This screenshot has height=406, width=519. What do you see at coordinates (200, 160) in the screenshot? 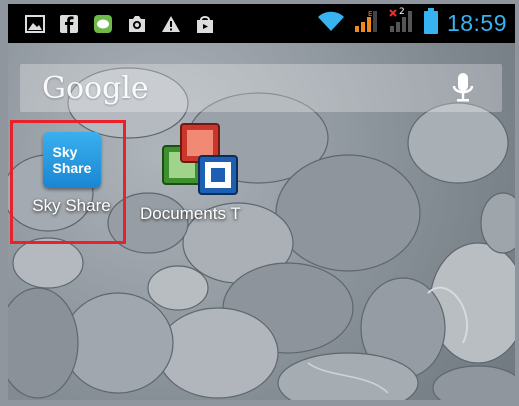
I see `documents-to-go-icon` at bounding box center [200, 160].